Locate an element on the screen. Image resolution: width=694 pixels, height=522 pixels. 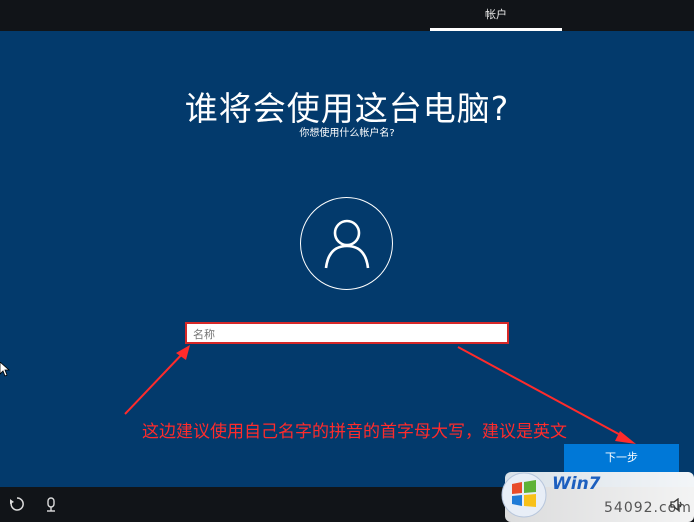
annotation-text: 这边建议使用自己名字的拼音的首字母大写，建议是英文 is located at coordinates (354, 432).